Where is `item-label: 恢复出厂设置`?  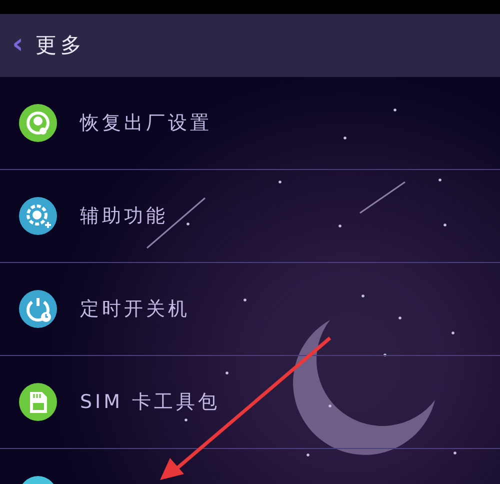 item-label: 恢复出厂设置 is located at coordinates (146, 123).